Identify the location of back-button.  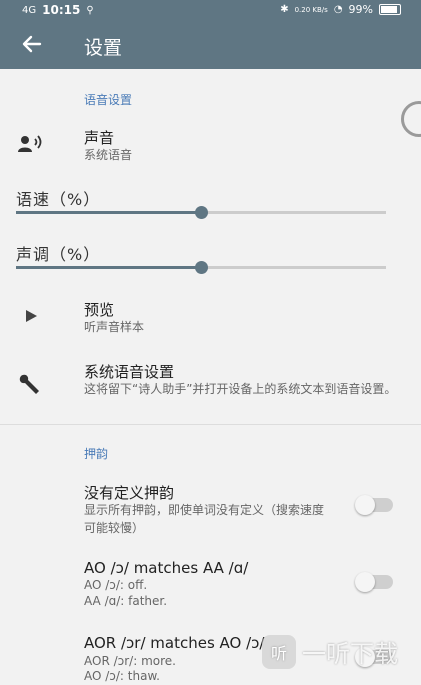
(32, 44).